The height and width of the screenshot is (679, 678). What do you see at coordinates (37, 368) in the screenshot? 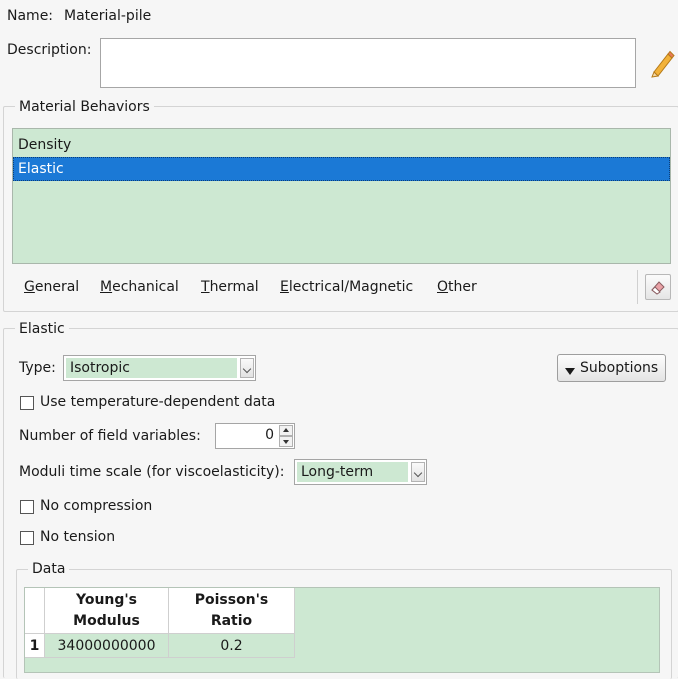
I see `type-label: Type:` at bounding box center [37, 368].